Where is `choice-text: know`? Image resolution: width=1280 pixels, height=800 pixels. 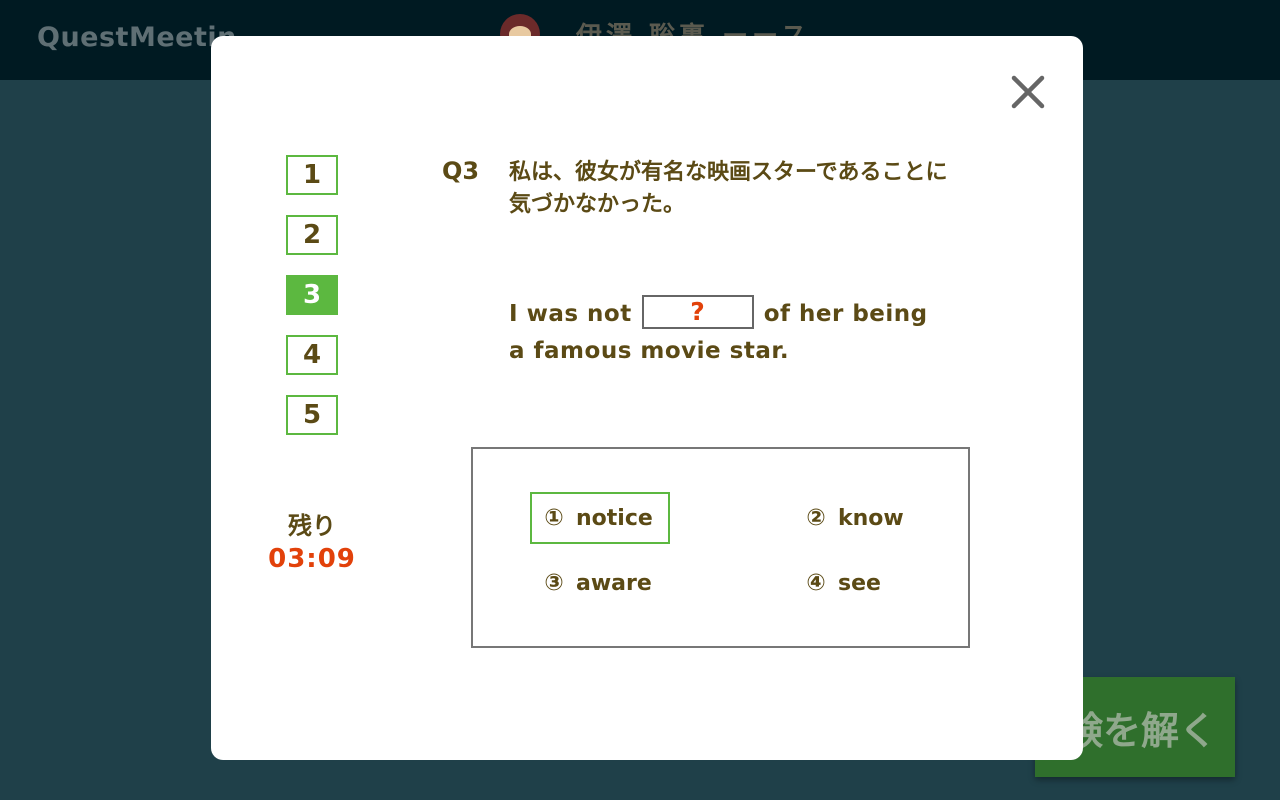 choice-text: know is located at coordinates (871, 518).